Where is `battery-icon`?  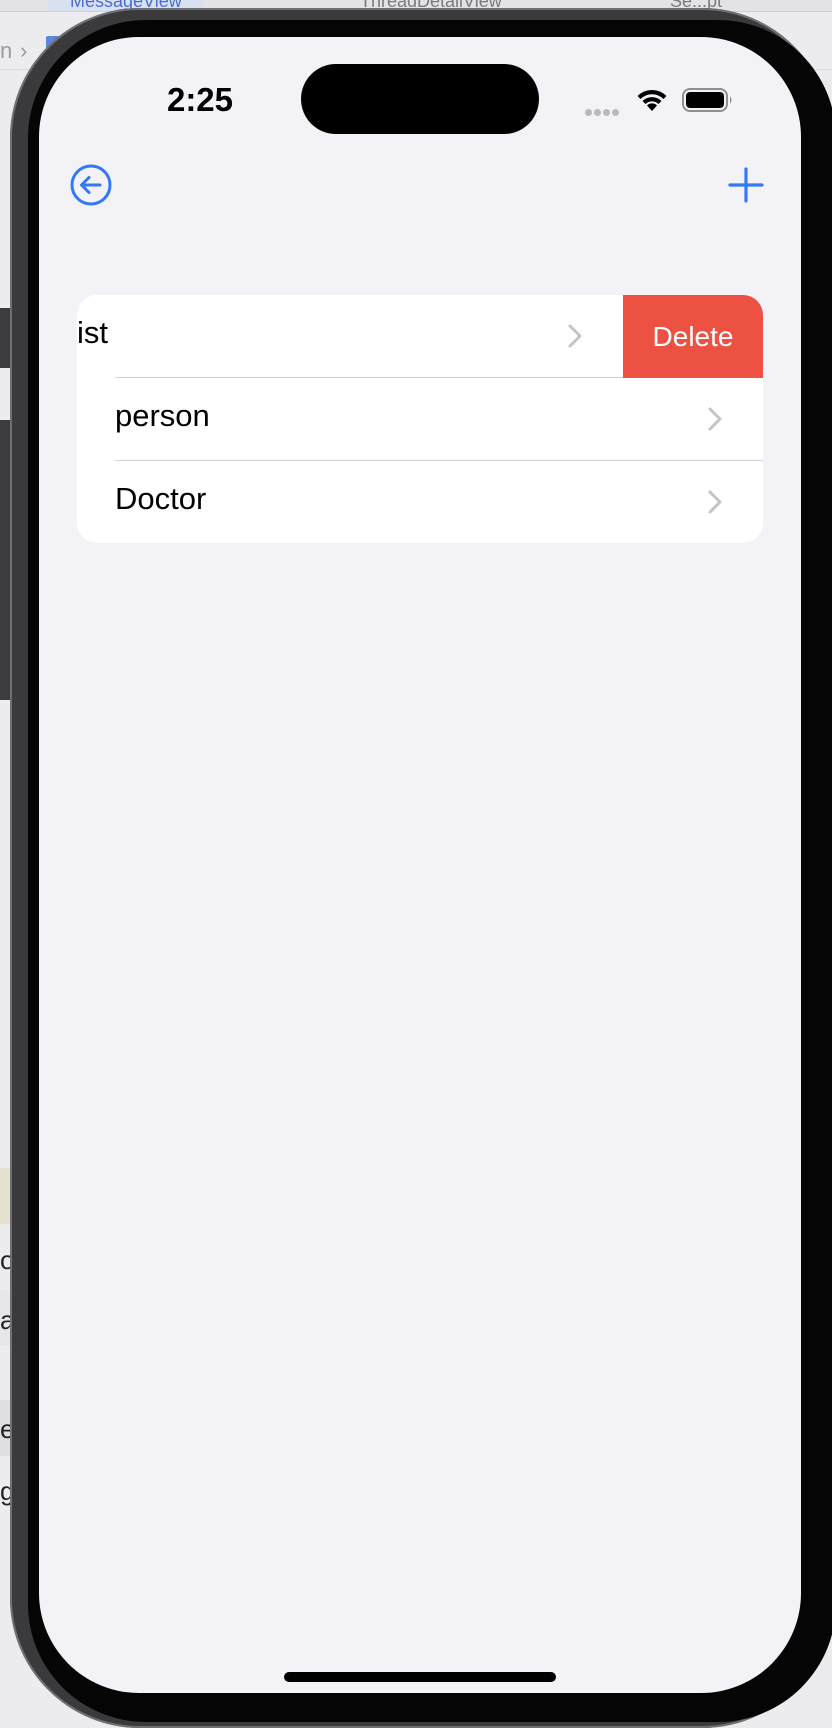
battery-icon is located at coordinates (707, 100).